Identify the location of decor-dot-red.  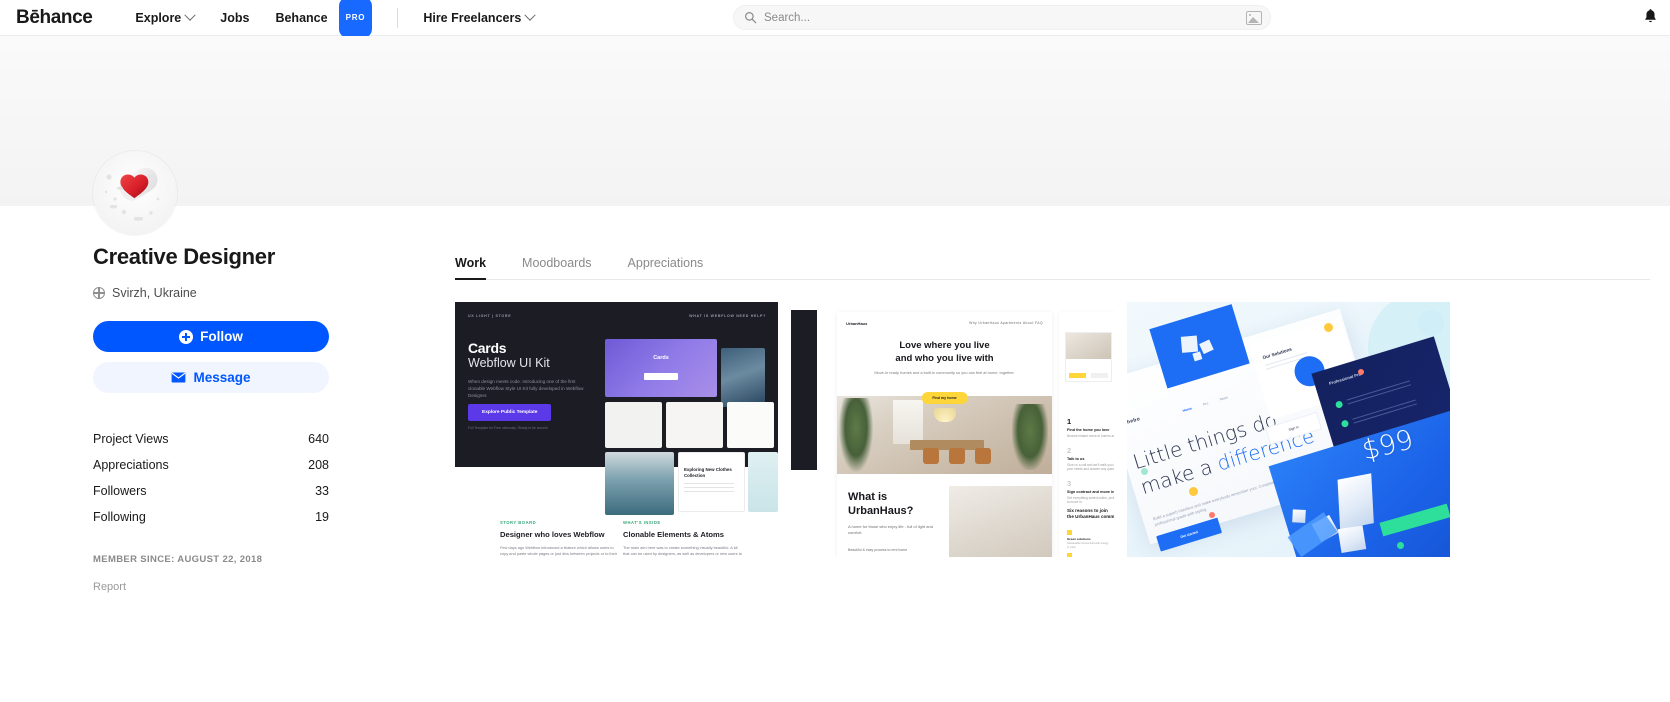
(1361, 372).